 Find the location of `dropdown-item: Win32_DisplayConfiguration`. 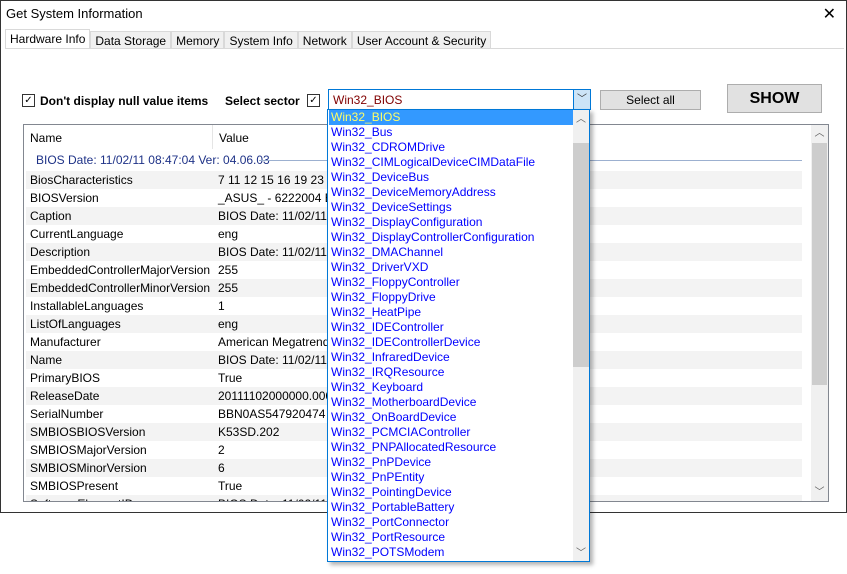

dropdown-item: Win32_DisplayConfiguration is located at coordinates (451, 222).